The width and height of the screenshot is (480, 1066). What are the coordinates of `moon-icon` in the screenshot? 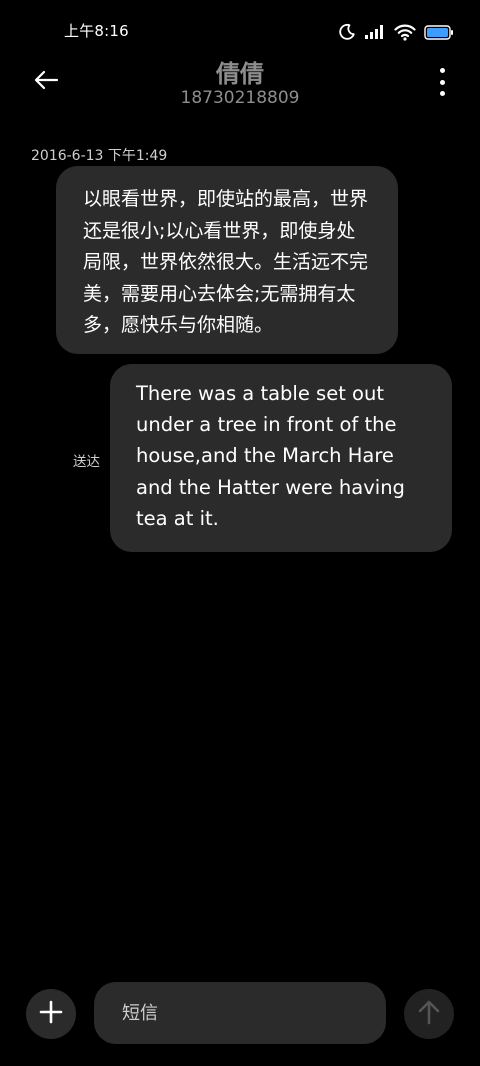 It's located at (347, 32).